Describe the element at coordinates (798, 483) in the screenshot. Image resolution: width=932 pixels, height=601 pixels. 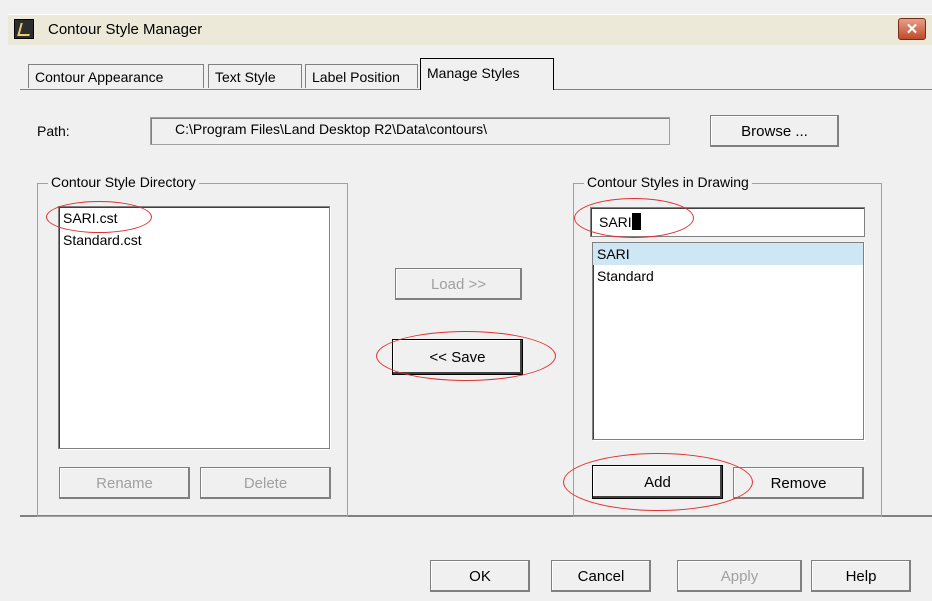
I see `remove-button: Remove` at that location.